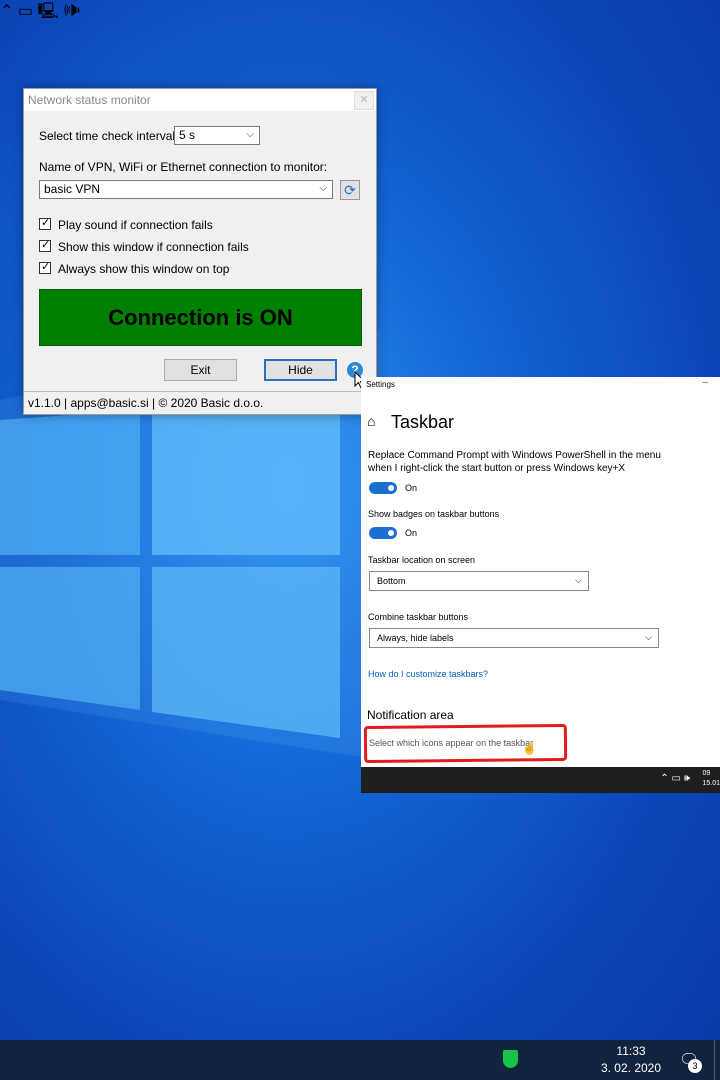 The width and height of the screenshot is (720, 1080). I want to click on close-icon: ✕, so click(364, 100).